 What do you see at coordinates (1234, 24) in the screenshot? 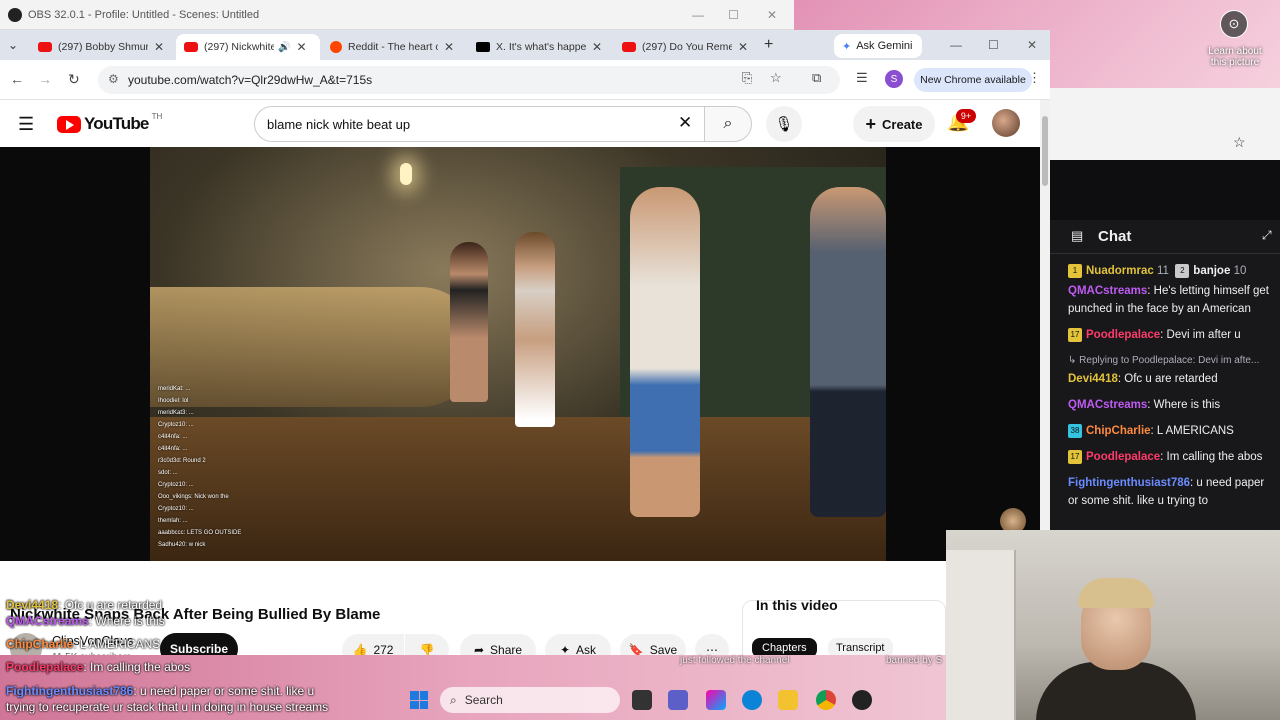
I see `google-lens-icon: ⊙` at bounding box center [1234, 24].